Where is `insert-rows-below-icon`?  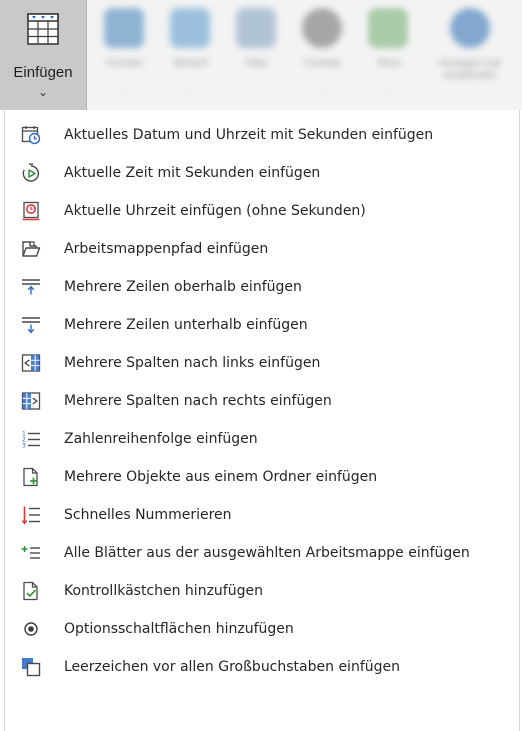 insert-rows-below-icon is located at coordinates (31, 325).